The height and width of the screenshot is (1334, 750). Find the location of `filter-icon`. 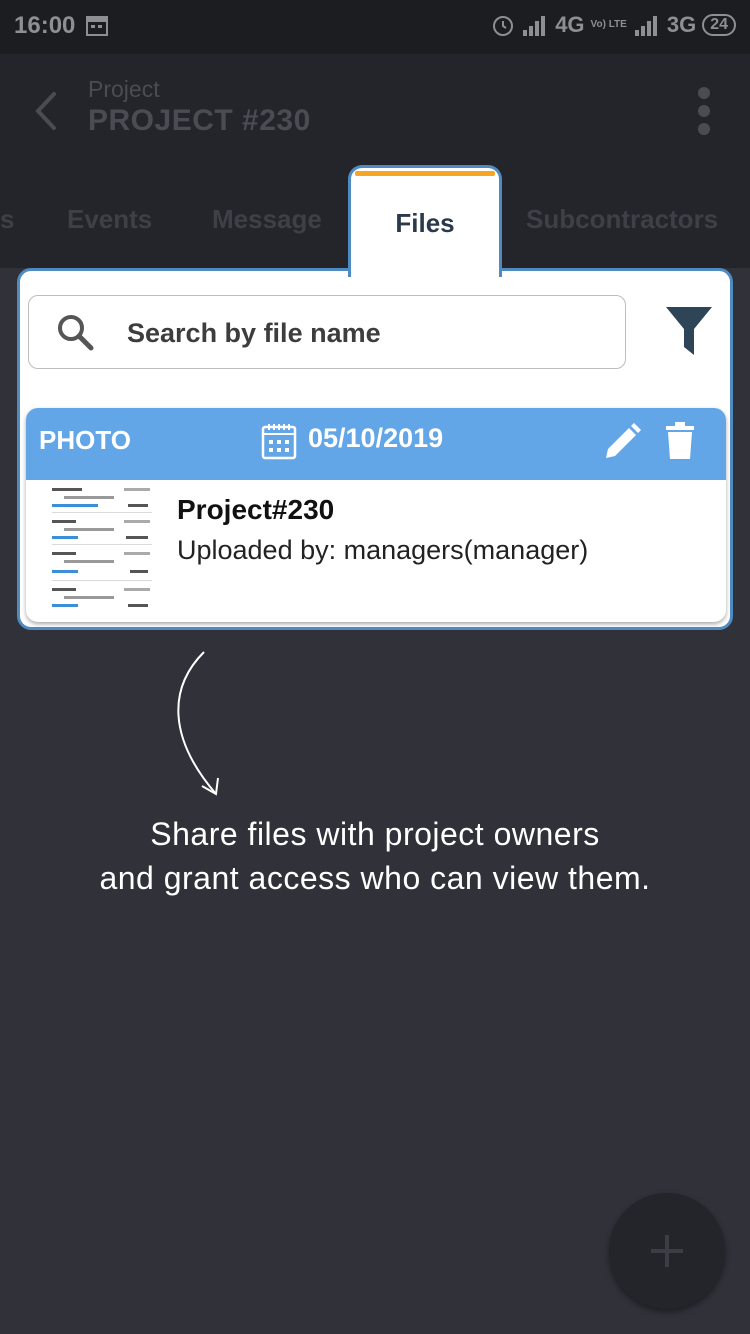

filter-icon is located at coordinates (689, 331).